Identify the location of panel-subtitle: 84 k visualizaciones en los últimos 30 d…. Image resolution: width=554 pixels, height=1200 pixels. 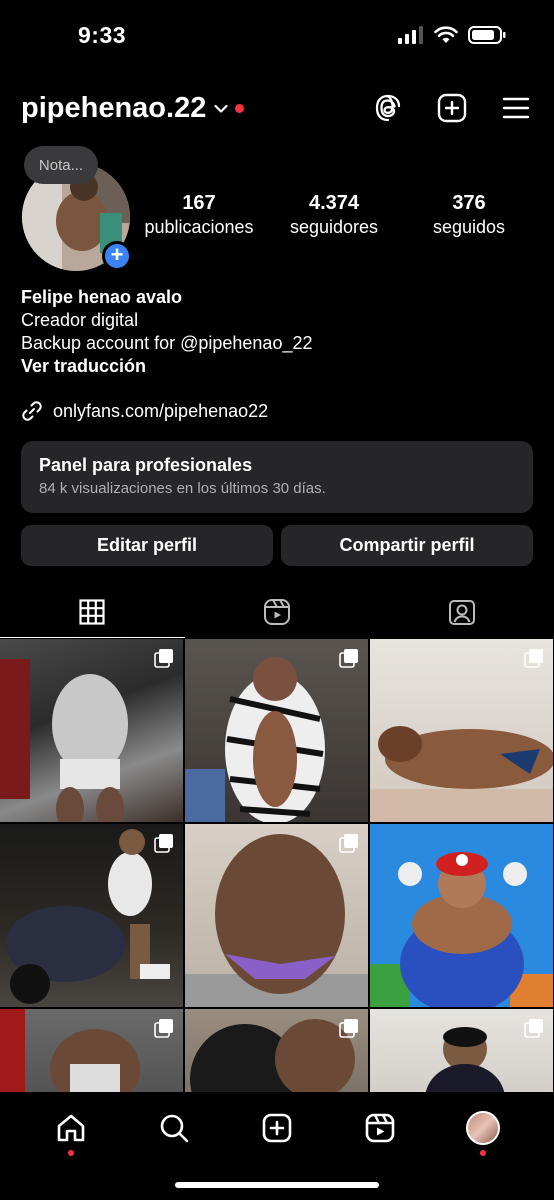
(182, 488).